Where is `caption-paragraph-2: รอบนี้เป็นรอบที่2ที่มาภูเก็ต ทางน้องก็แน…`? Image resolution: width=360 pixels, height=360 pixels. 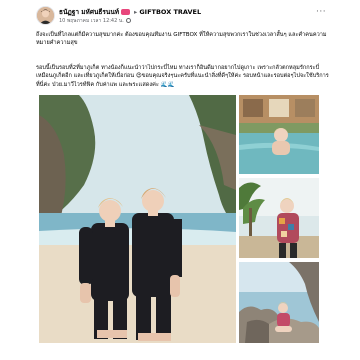 caption-paragraph-2: รอบนี้เป็นรอบที่2ที่มาภูเก็ต ทางน้องก็แน… is located at coordinates (182, 76).